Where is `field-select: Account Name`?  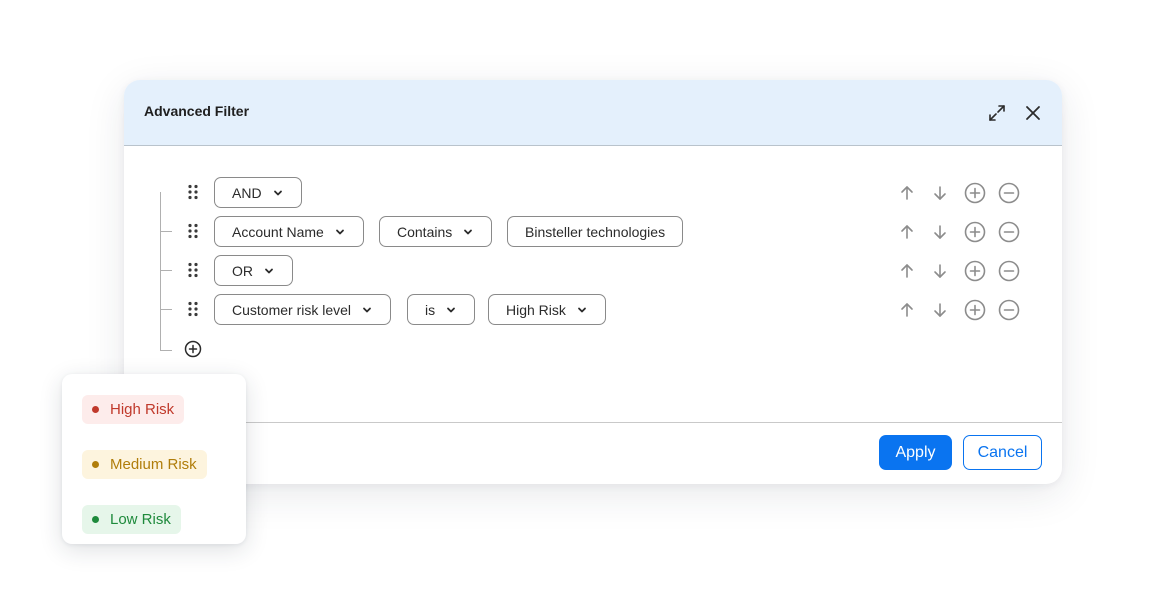 field-select: Account Name is located at coordinates (289, 231).